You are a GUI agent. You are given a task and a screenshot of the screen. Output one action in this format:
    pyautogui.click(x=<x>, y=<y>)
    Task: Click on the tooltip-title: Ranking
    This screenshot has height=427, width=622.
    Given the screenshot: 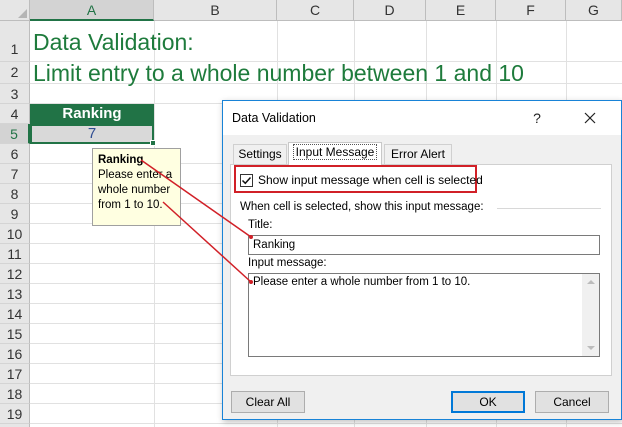 What is the action you would take?
    pyautogui.click(x=121, y=160)
    